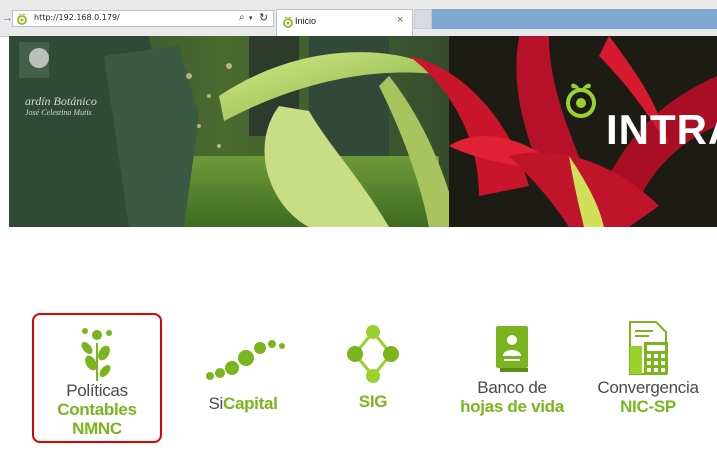 This screenshot has width=717, height=451. I want to click on intra-logo-text: INTRA, so click(661, 129).